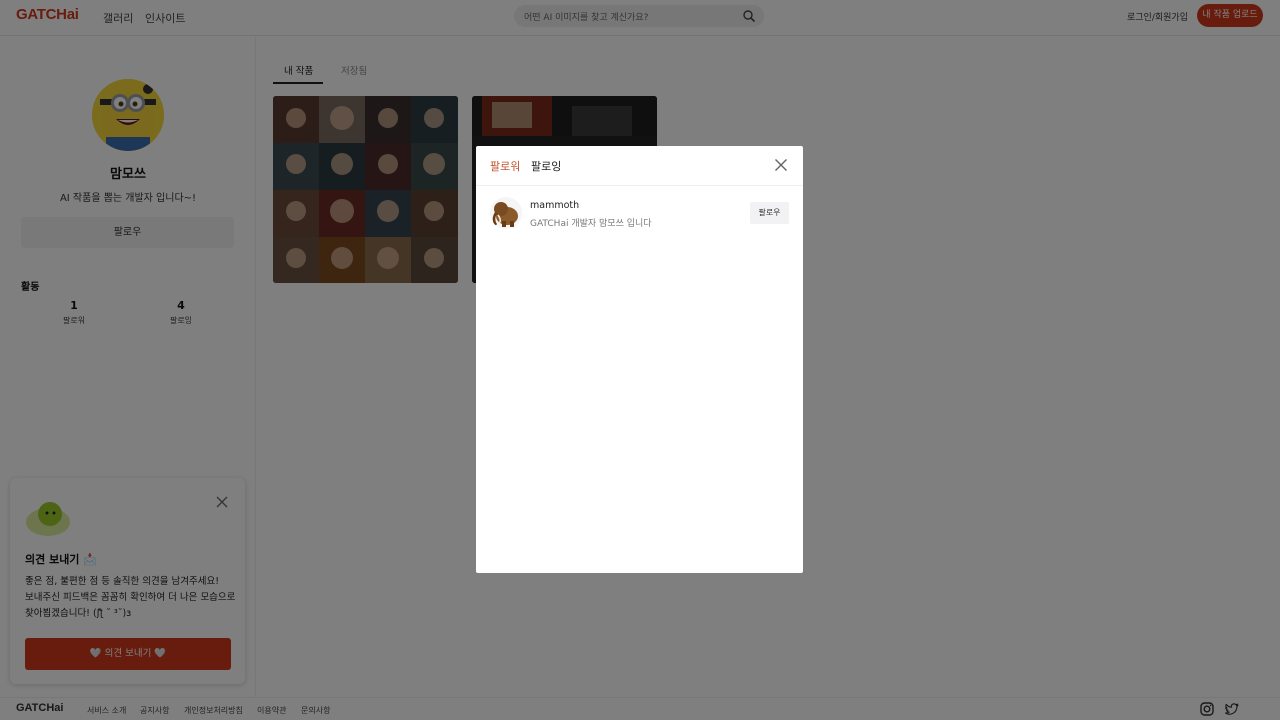 This screenshot has width=1280, height=720. I want to click on user-name: mammoth, so click(554, 205).